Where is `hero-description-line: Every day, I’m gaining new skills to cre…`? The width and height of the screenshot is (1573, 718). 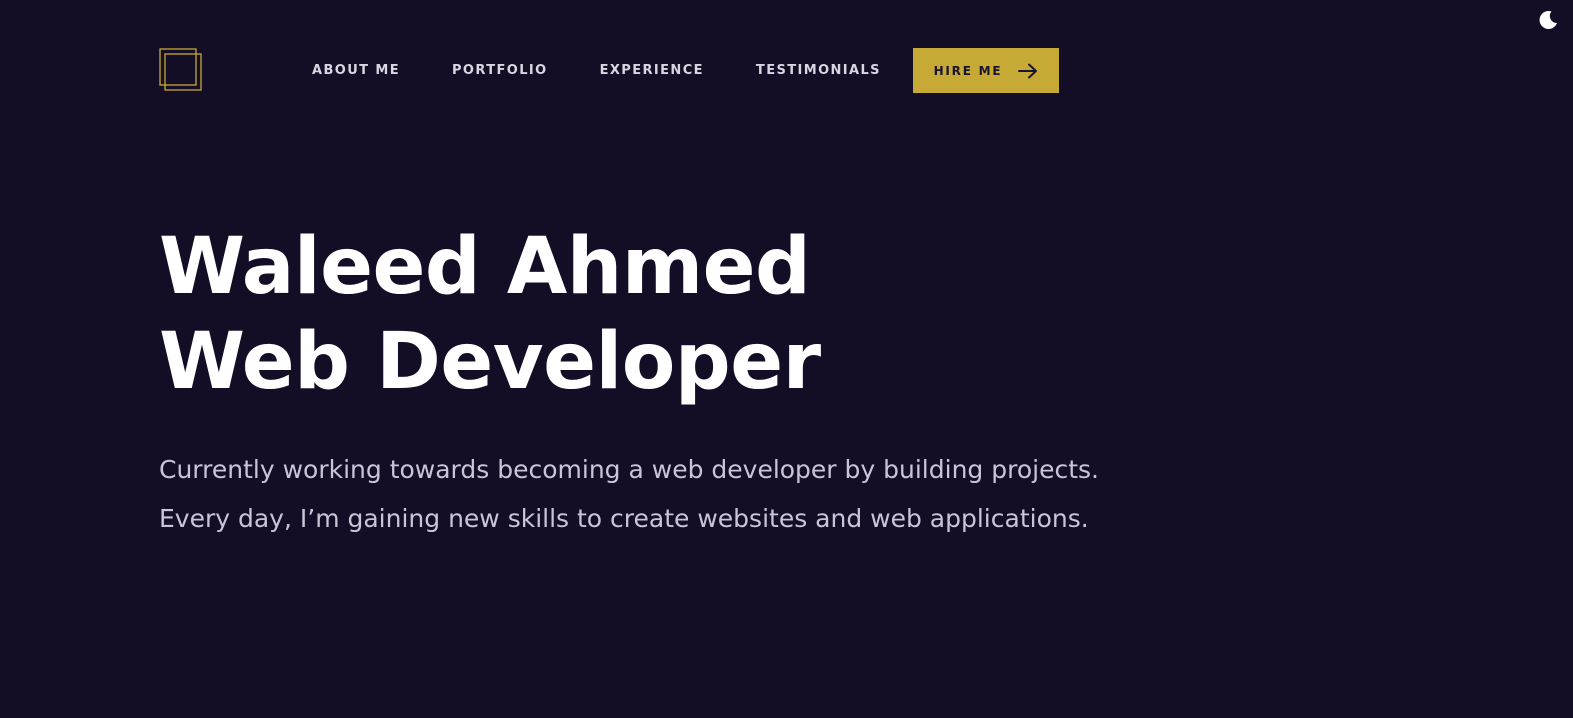 hero-description-line: Every day, I’m gaining new skills to cre… is located at coordinates (624, 518).